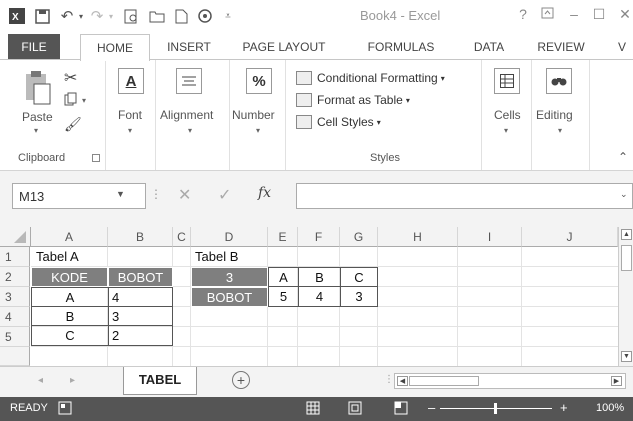 The image size is (633, 421). What do you see at coordinates (319, 296) in the screenshot?
I see `cell-f3: 4` at bounding box center [319, 296].